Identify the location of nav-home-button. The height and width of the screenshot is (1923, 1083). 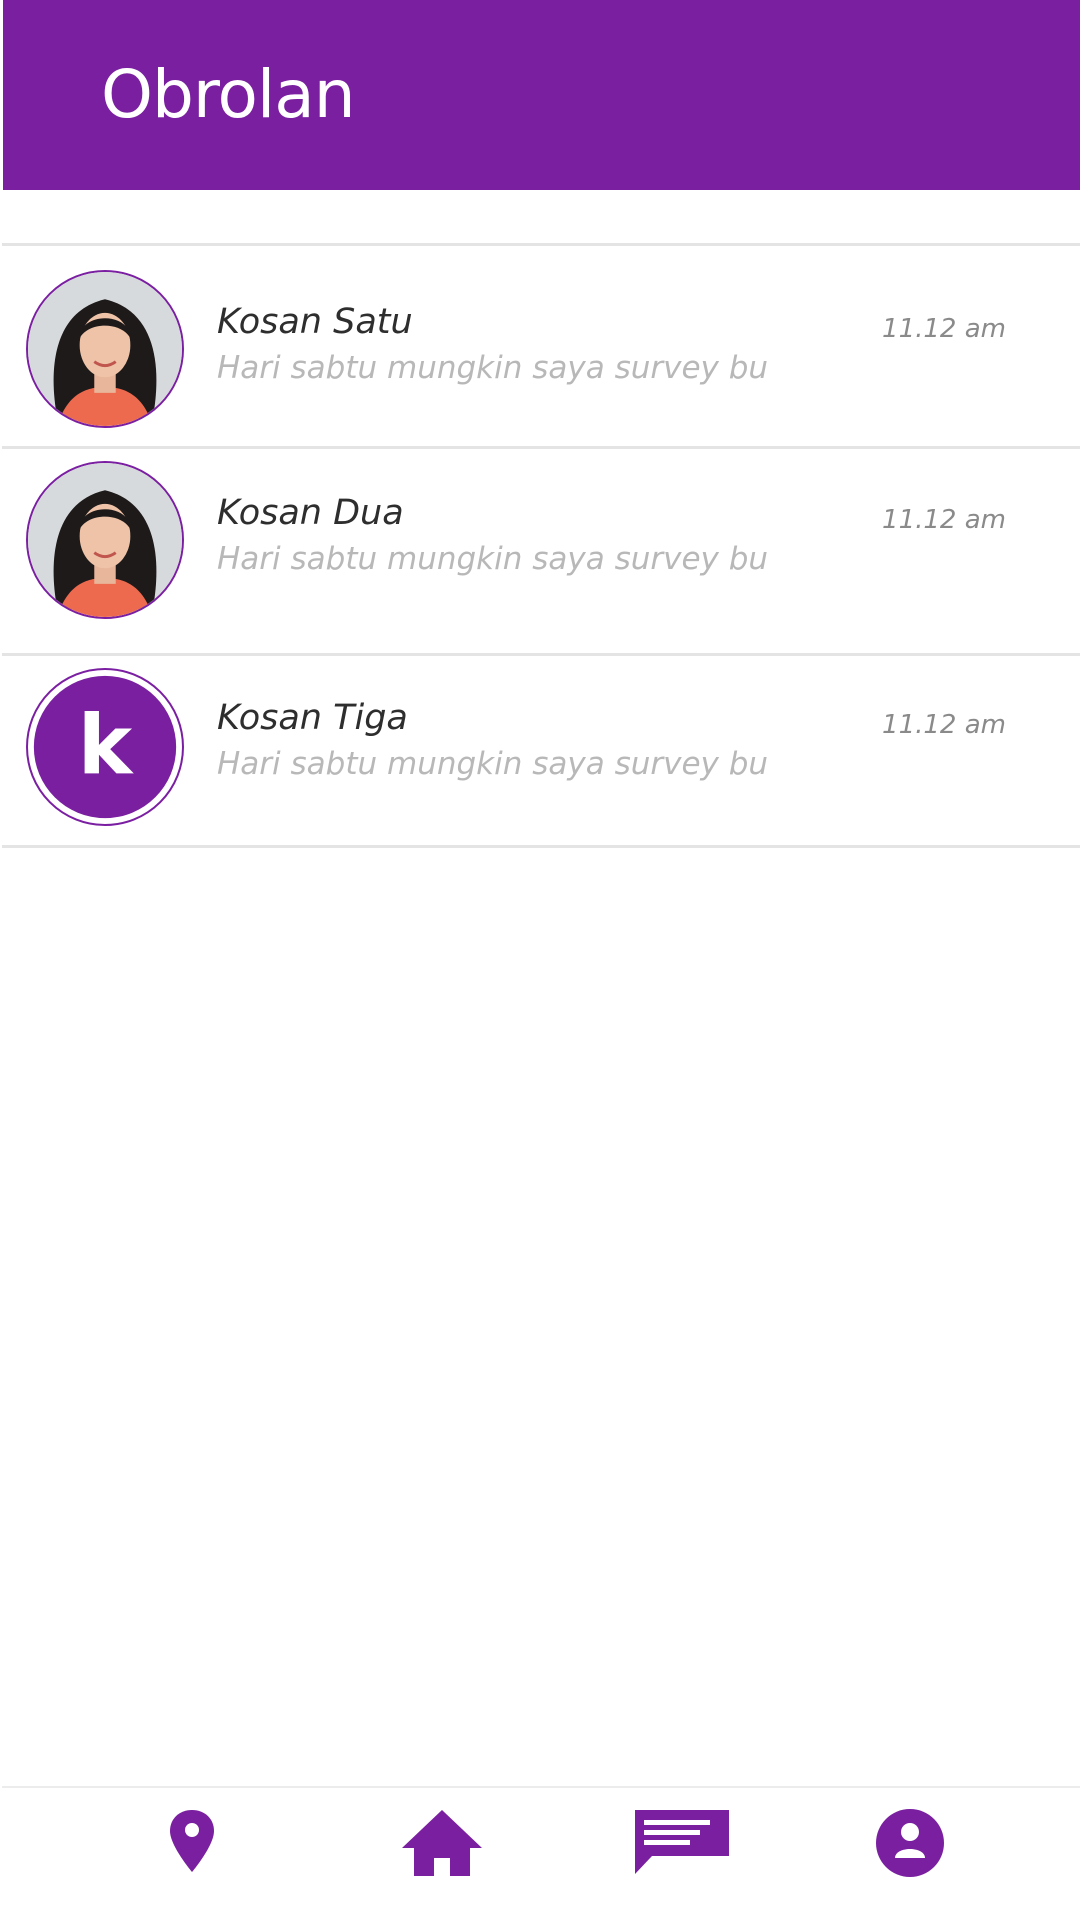
(442, 1853).